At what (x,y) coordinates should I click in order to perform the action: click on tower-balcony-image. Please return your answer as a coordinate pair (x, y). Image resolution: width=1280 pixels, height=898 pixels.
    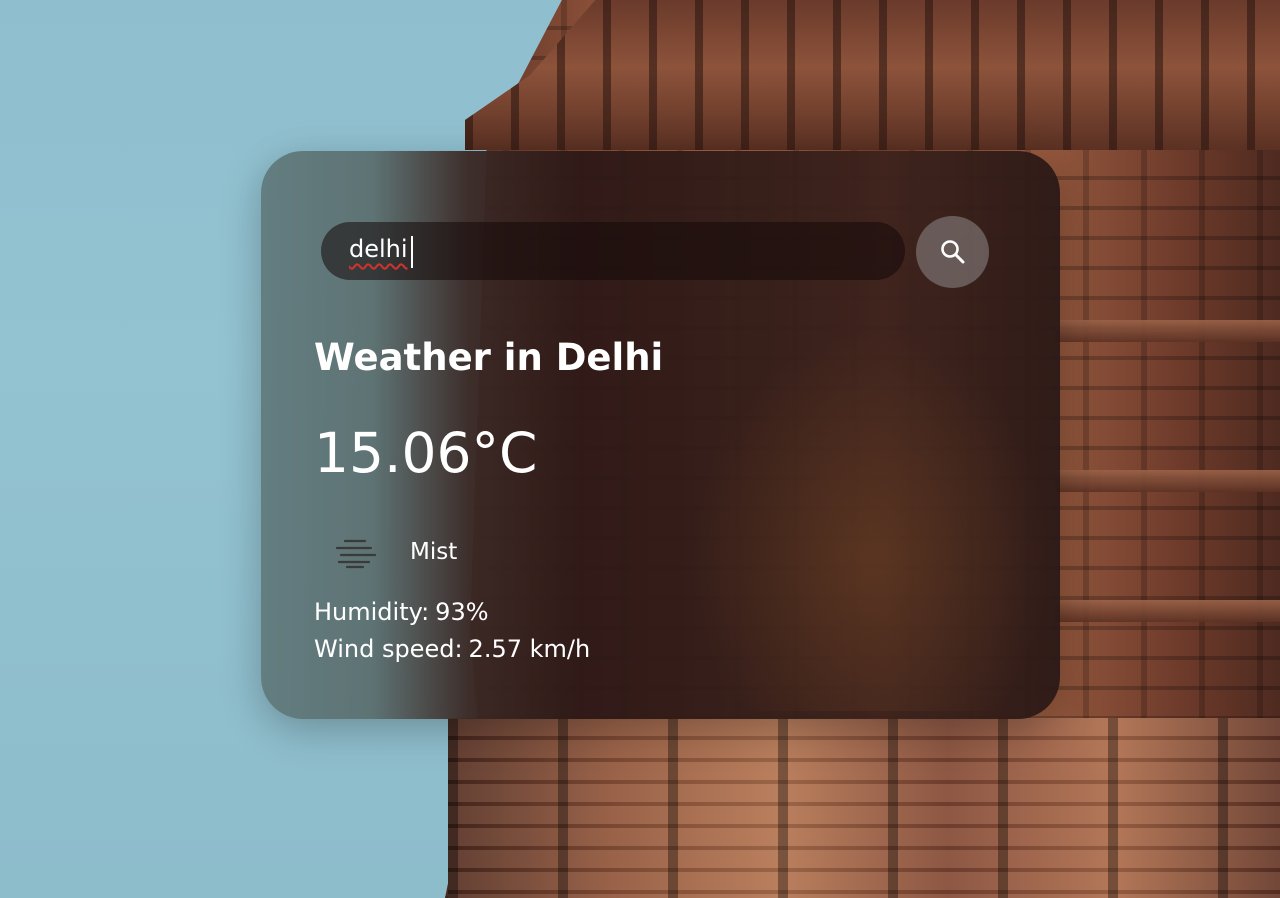
    Looking at the image, I should click on (872, 75).